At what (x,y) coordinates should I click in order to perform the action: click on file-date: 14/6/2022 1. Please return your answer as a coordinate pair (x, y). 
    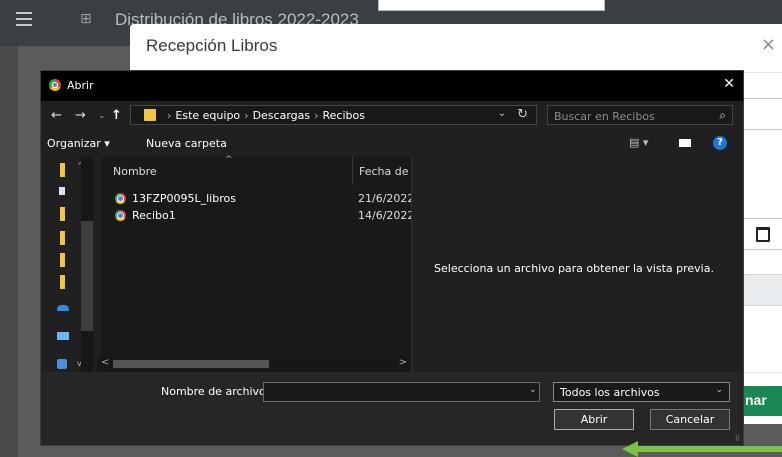
    Looking at the image, I should click on (384, 215).